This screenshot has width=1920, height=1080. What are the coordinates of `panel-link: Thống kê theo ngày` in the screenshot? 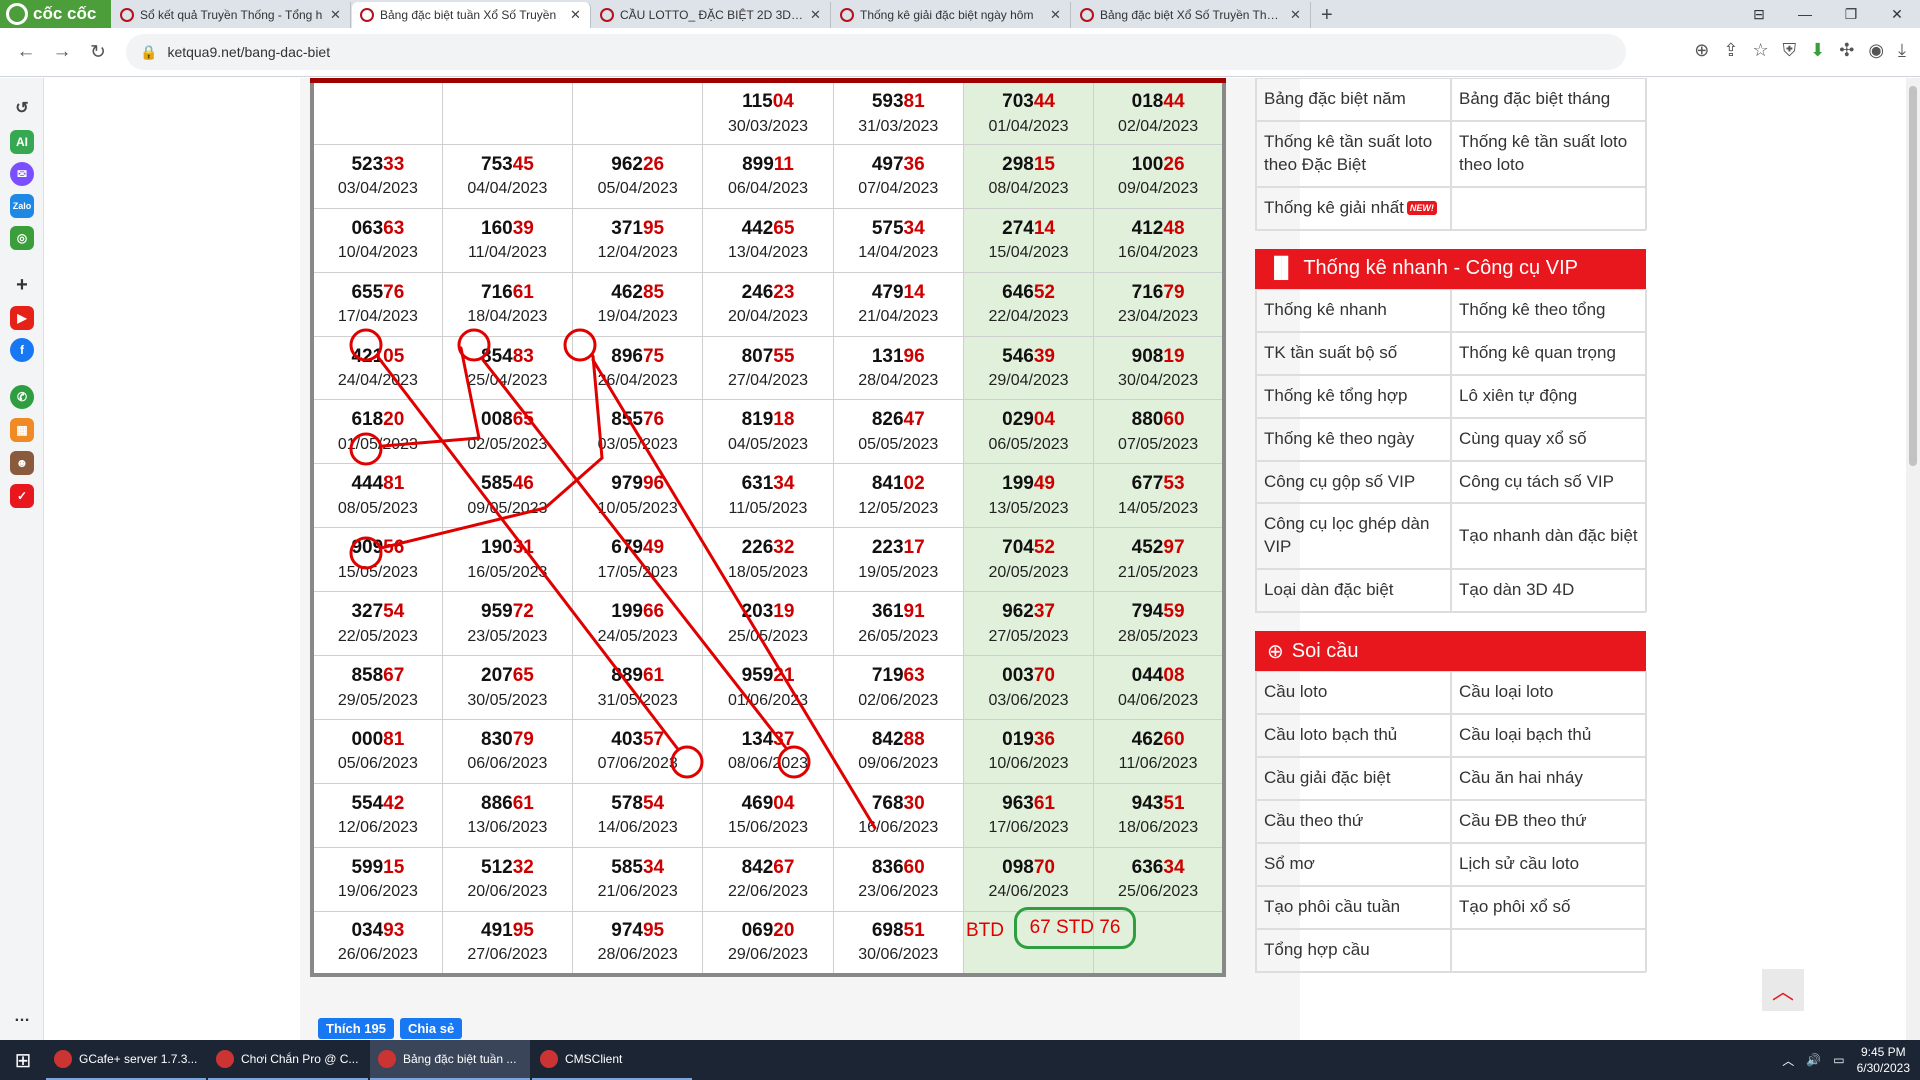 It's located at (1353, 439).